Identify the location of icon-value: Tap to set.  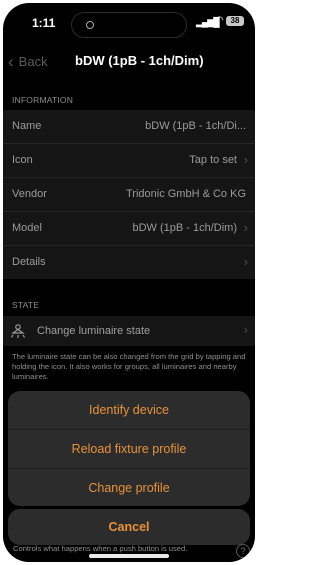
(213, 160).